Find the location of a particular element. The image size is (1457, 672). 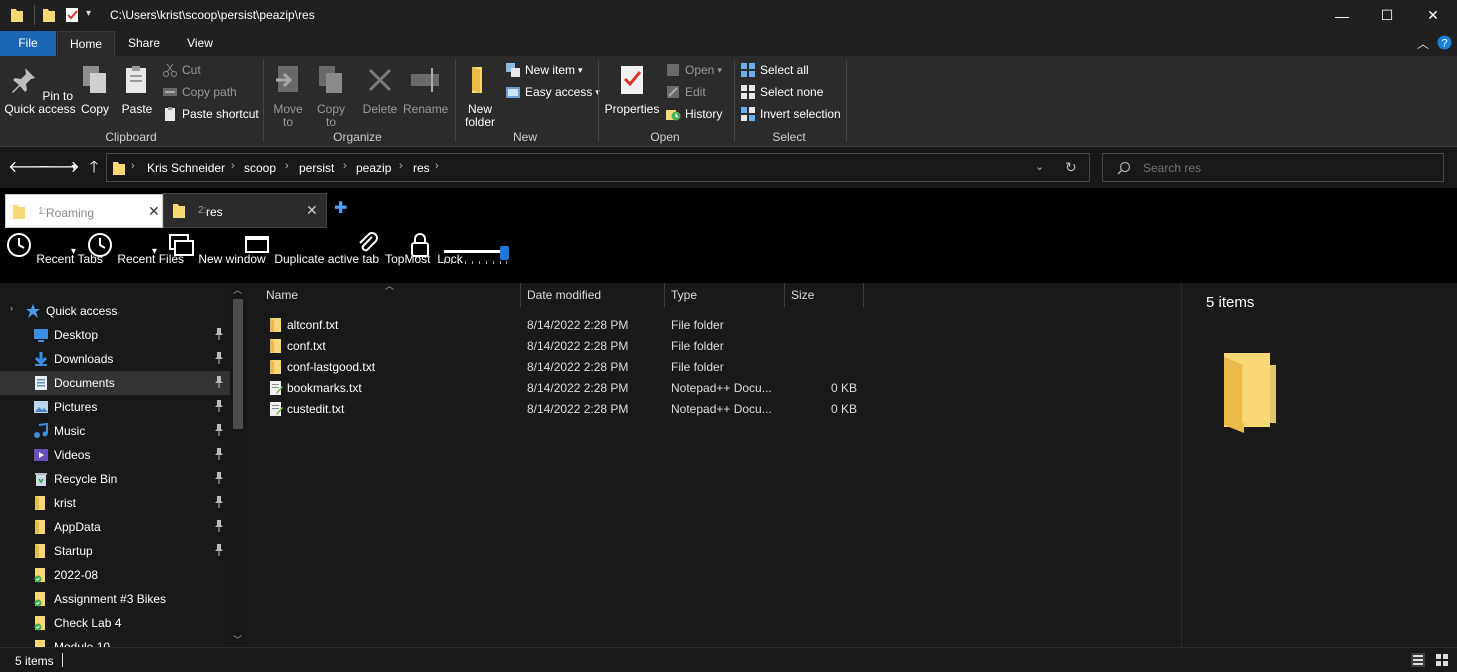

sidebar-item-downloads: Downloads is located at coordinates (115, 359).